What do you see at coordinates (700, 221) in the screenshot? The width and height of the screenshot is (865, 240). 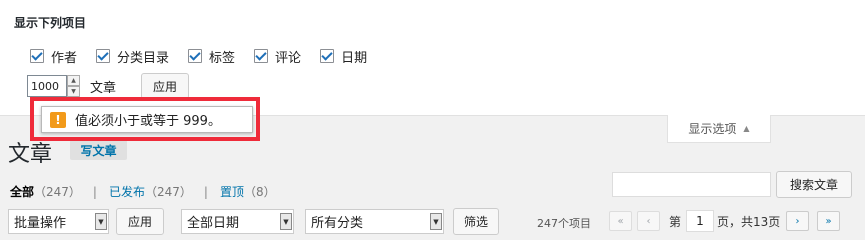 I see `current-page-input: 1` at bounding box center [700, 221].